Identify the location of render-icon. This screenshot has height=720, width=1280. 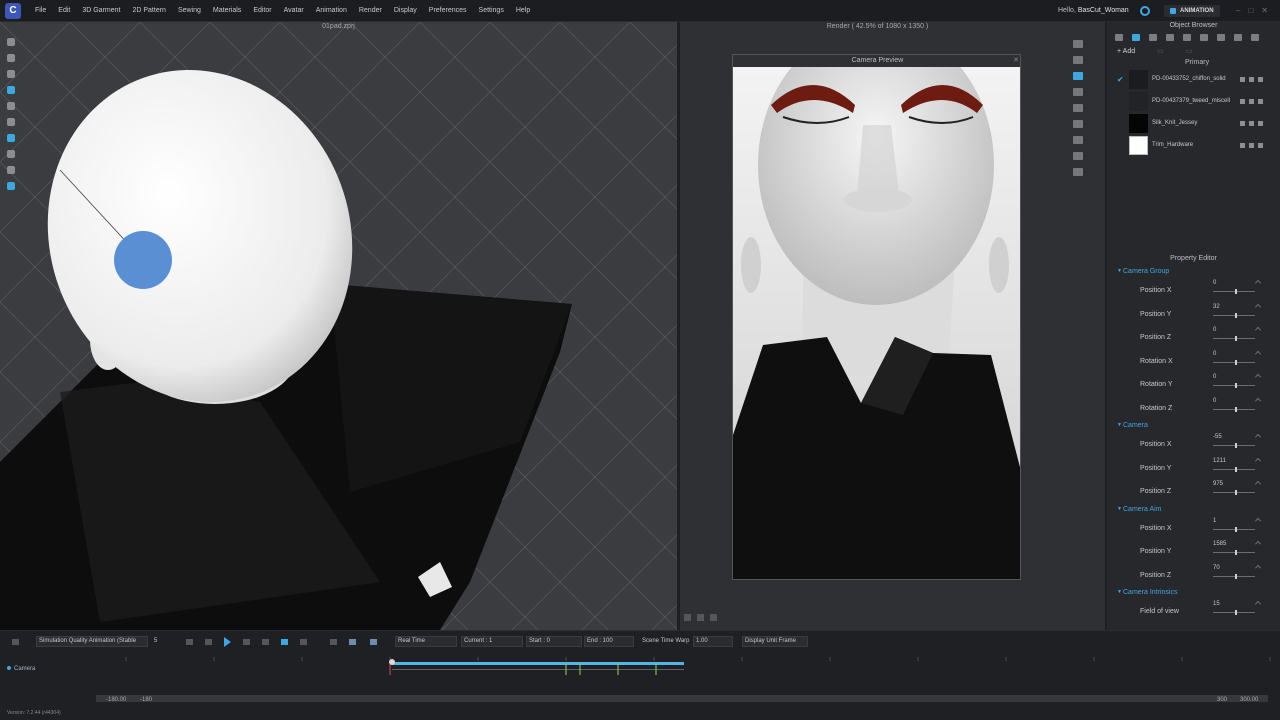
(1078, 44).